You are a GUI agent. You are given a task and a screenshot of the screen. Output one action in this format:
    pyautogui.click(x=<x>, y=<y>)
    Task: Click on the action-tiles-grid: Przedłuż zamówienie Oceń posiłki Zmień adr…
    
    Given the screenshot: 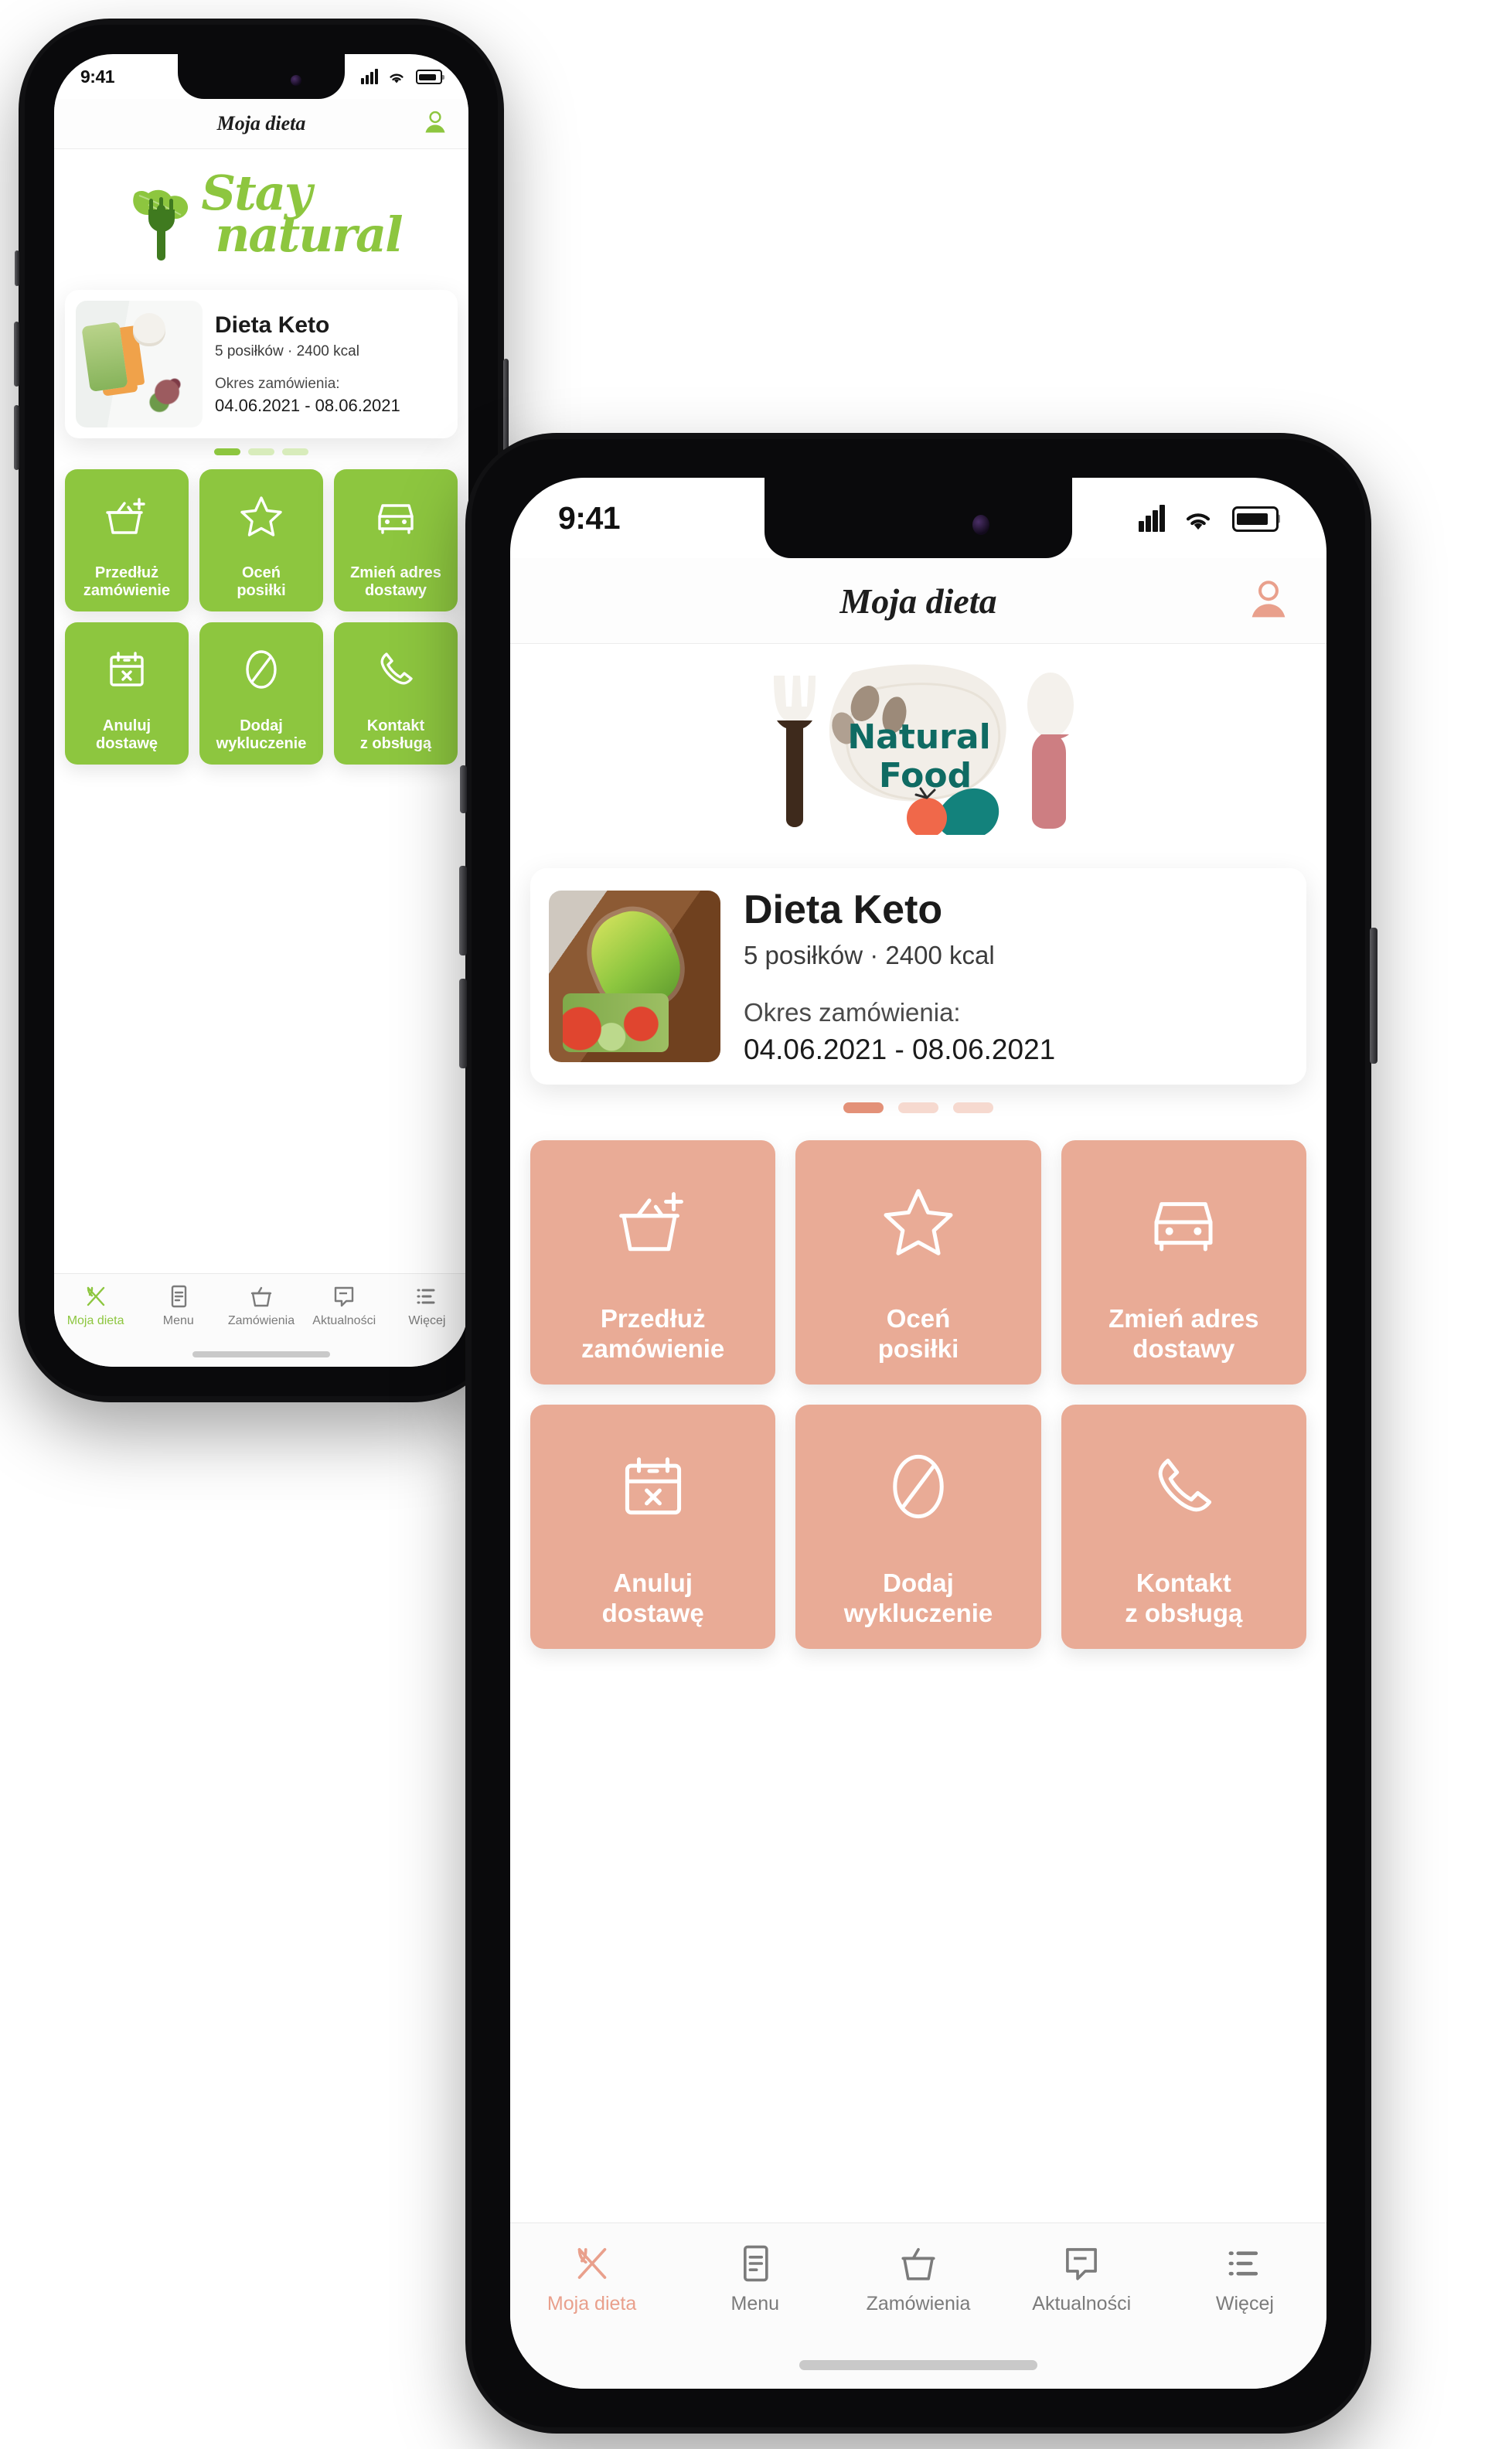 What is the action you would take?
    pyautogui.click(x=261, y=615)
    